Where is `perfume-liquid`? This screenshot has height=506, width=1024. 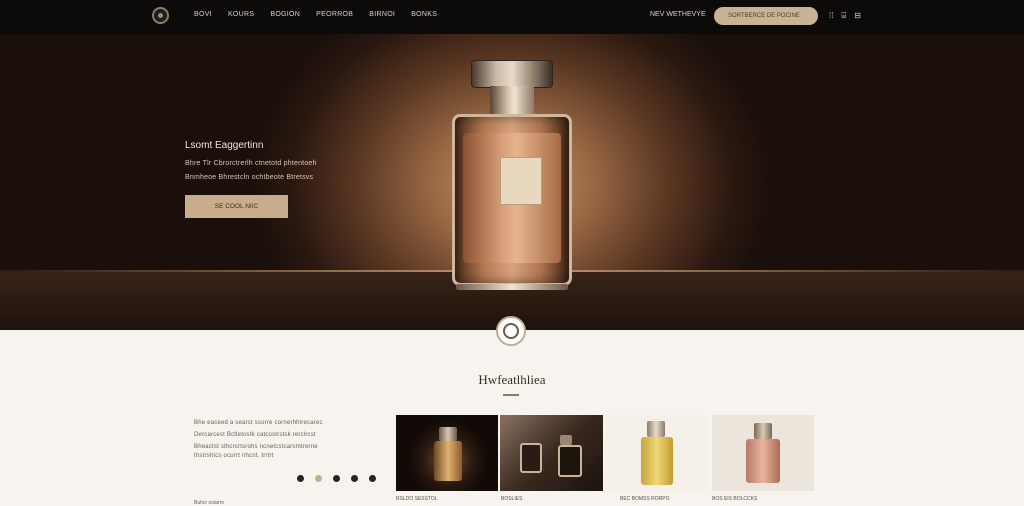 perfume-liquid is located at coordinates (512, 198).